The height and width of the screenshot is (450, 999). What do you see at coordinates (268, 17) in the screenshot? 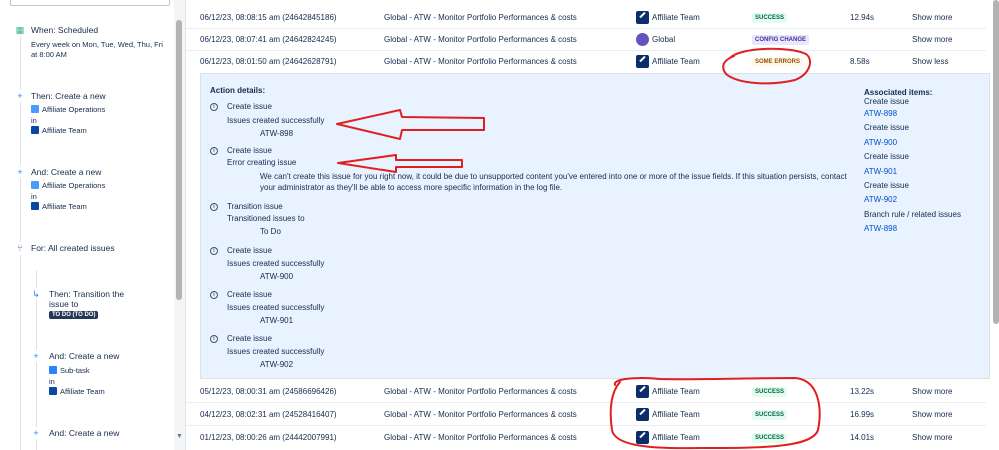
I see `row-date: 06/12/23, 08:08:15 am (24642845186)` at bounding box center [268, 17].